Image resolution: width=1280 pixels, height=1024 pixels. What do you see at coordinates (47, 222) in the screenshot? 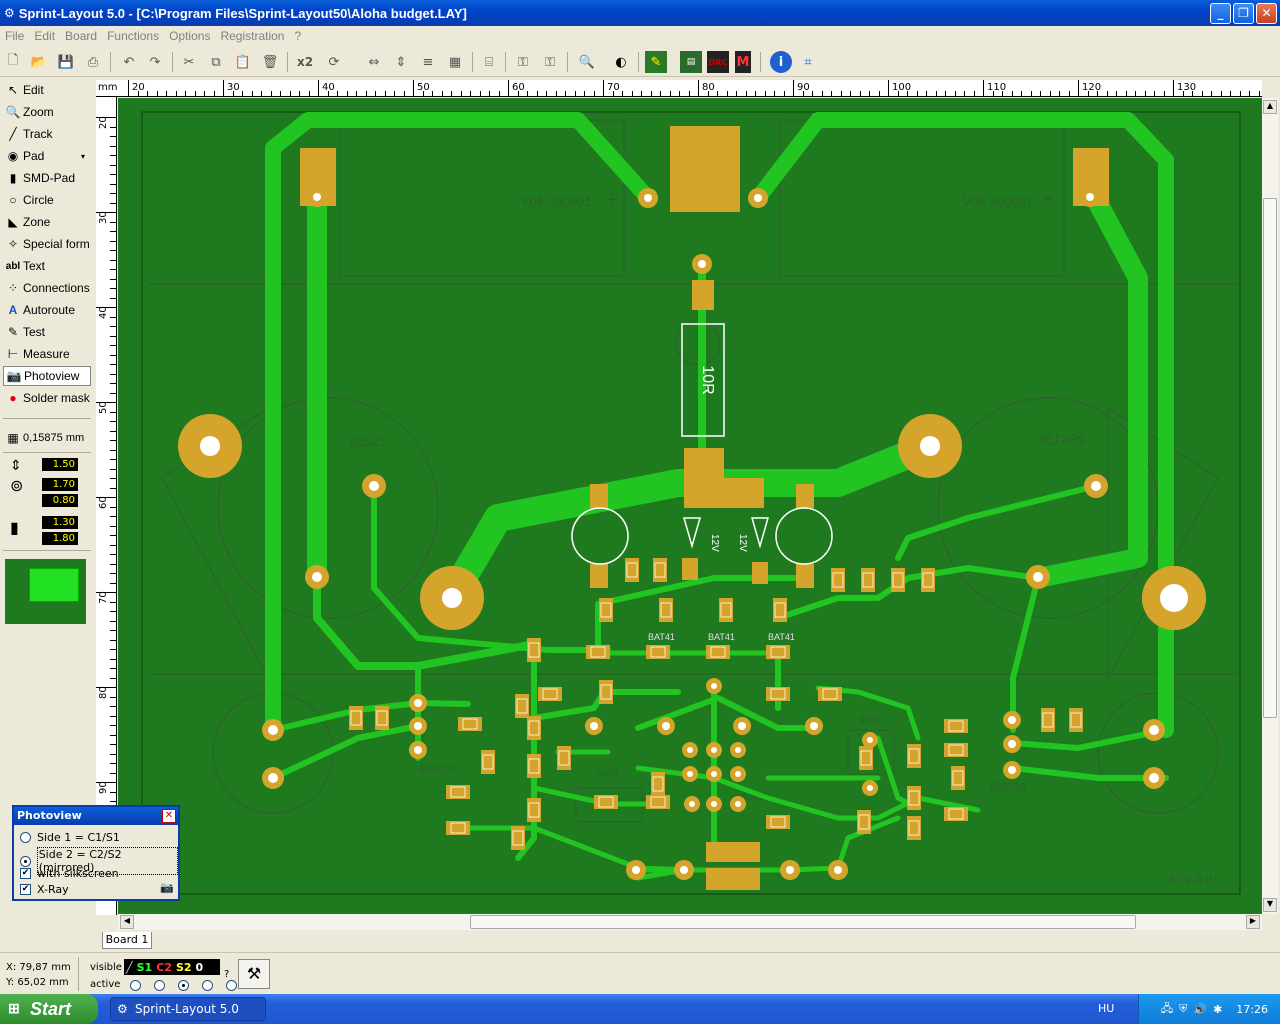
I see `tool-zone: ◣ Zone` at bounding box center [47, 222].